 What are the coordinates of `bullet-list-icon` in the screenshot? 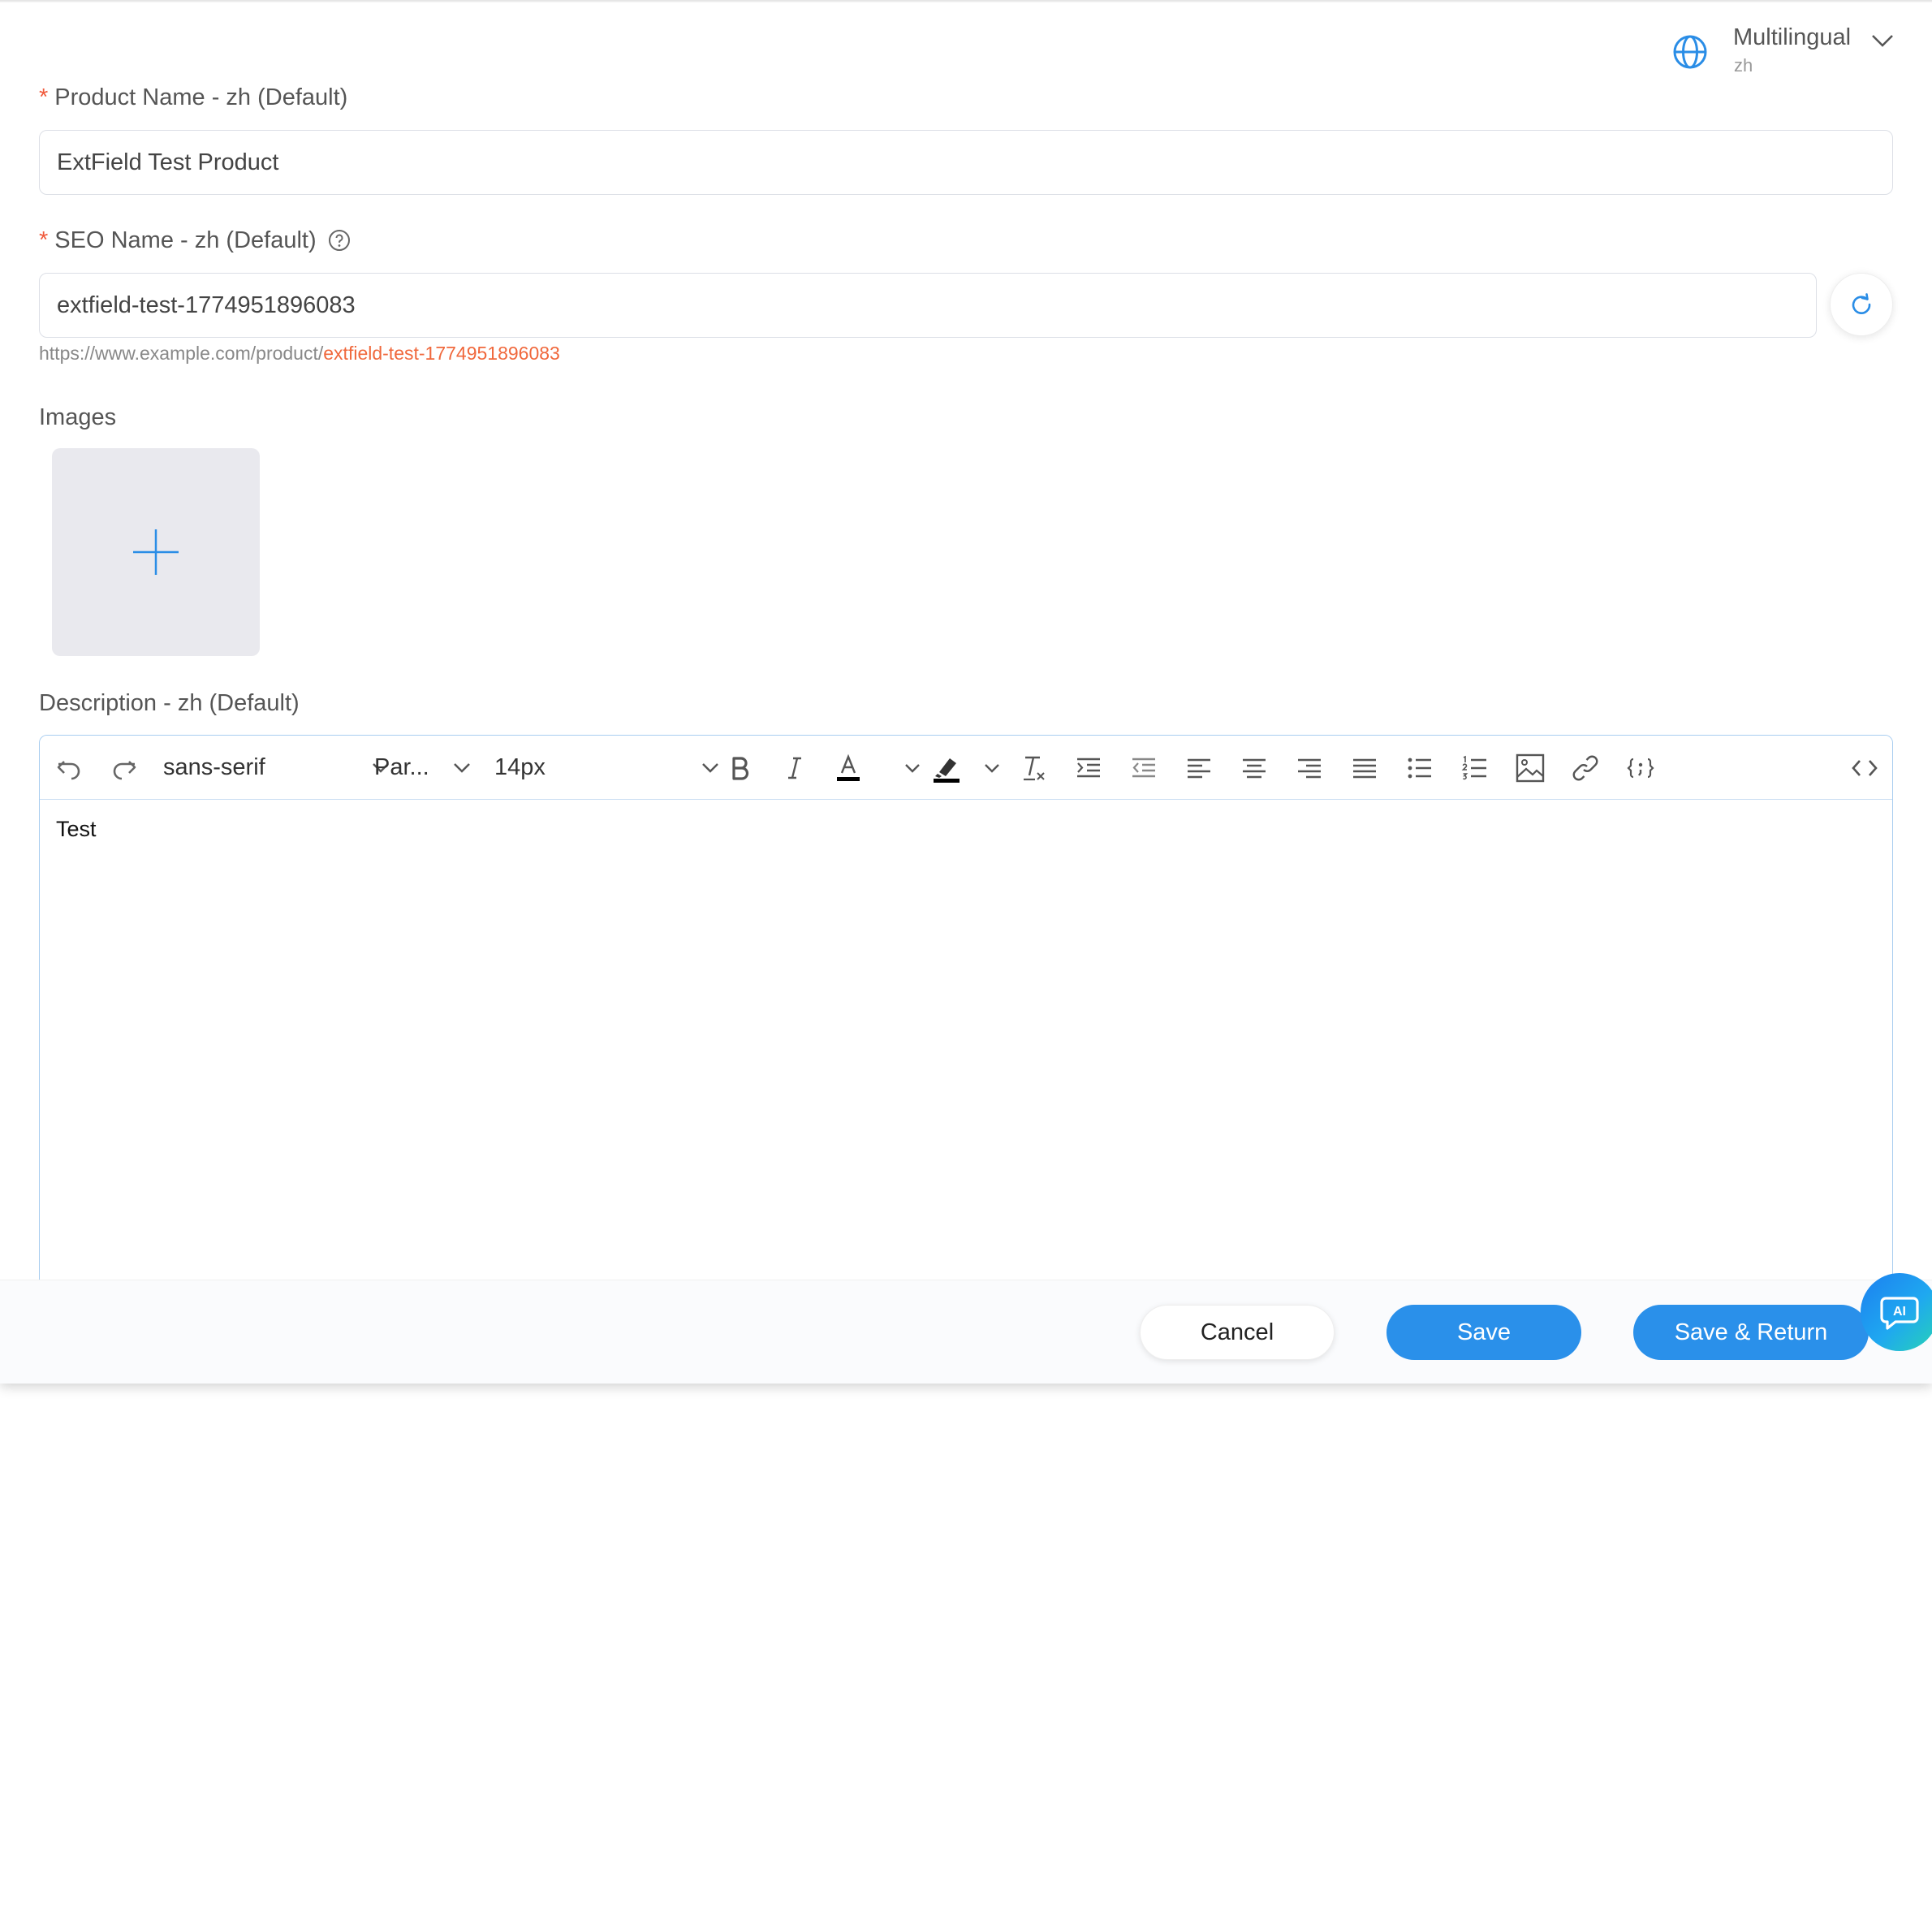 It's located at (1419, 768).